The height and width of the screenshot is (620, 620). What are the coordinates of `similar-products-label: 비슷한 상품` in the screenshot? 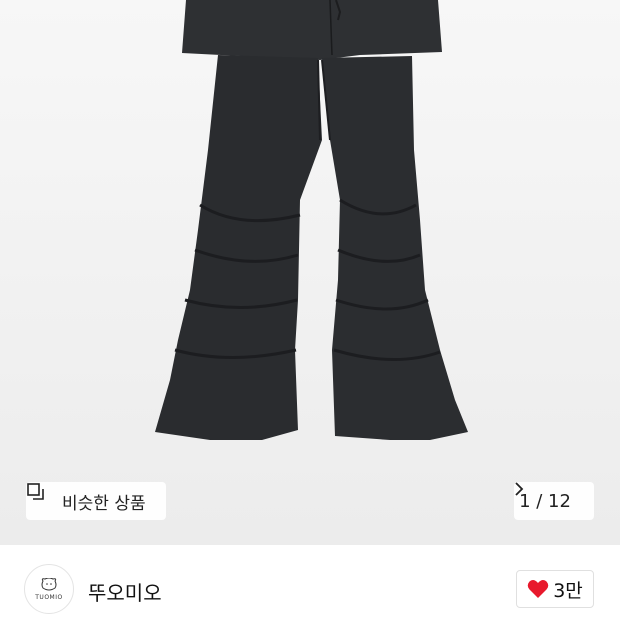 It's located at (104, 503).